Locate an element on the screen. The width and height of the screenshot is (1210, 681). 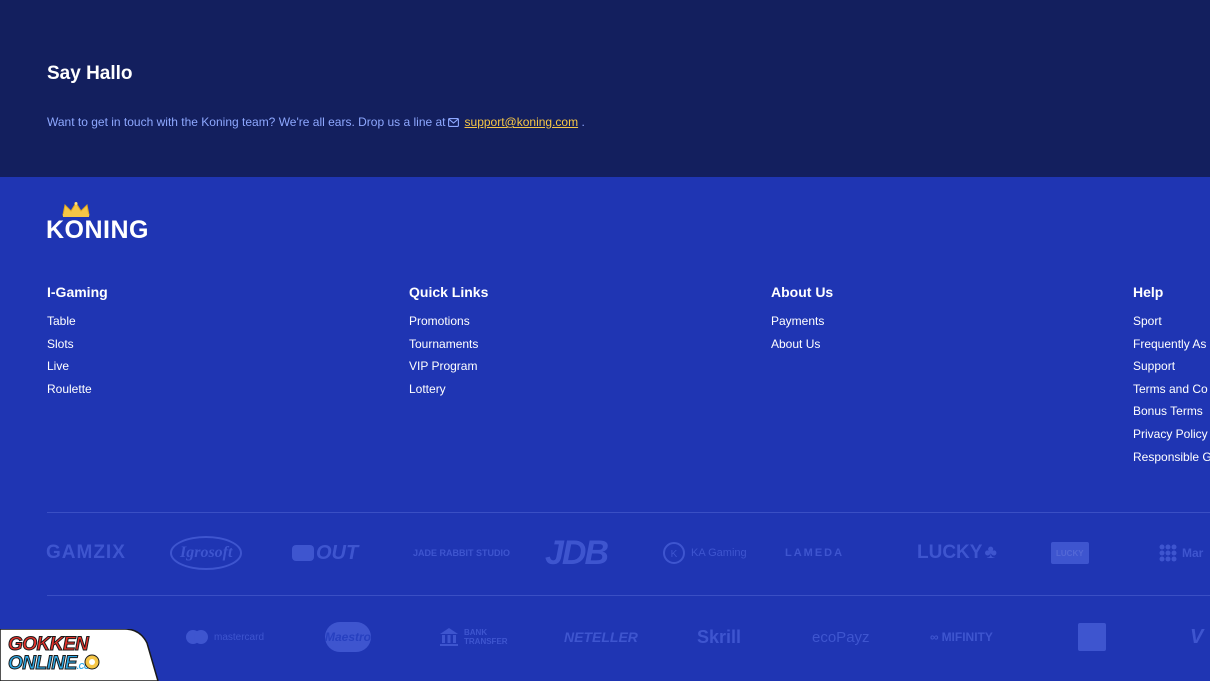
payment-logo-mifinity: ∞ MIFINITY is located at coordinates (961, 637).